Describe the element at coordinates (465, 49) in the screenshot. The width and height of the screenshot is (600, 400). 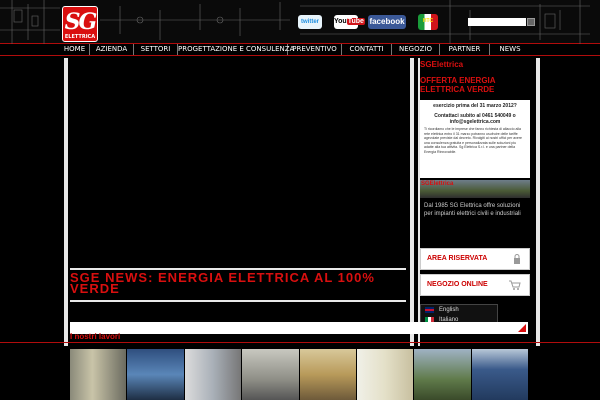
I see `nav-partner: PARTNER` at that location.